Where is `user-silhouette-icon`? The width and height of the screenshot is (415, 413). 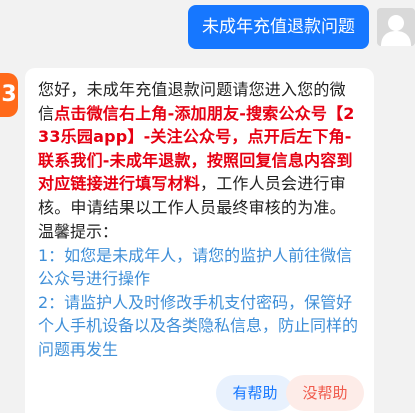
user-silhouette-icon is located at coordinates (396, 27).